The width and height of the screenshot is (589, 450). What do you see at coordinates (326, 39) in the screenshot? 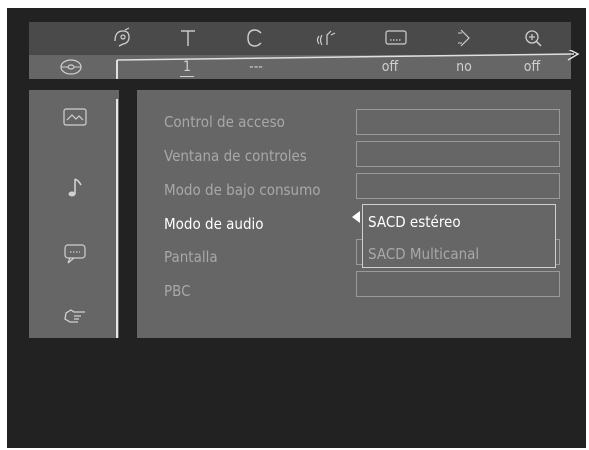
I see `audio-icon` at bounding box center [326, 39].